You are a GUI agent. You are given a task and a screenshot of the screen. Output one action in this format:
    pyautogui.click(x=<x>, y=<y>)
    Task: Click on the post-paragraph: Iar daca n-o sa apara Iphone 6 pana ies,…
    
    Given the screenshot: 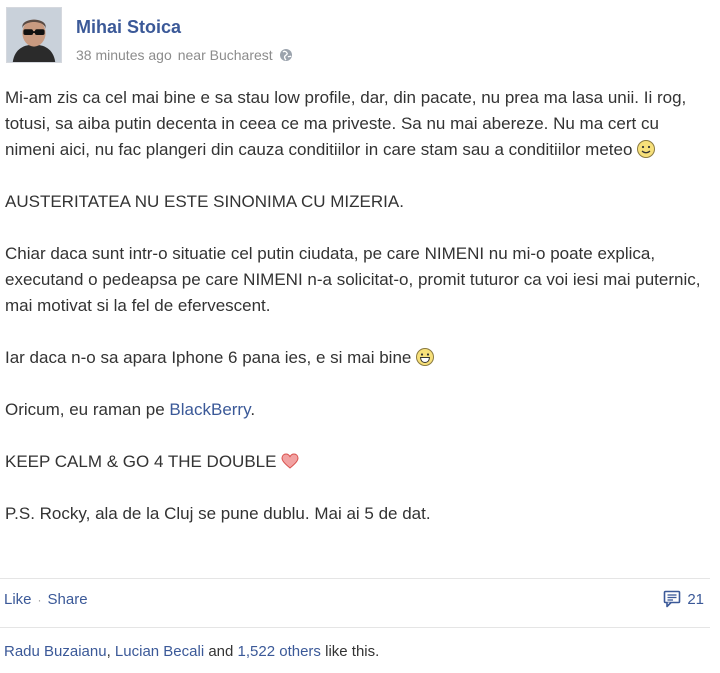 What is the action you would take?
    pyautogui.click(x=359, y=358)
    